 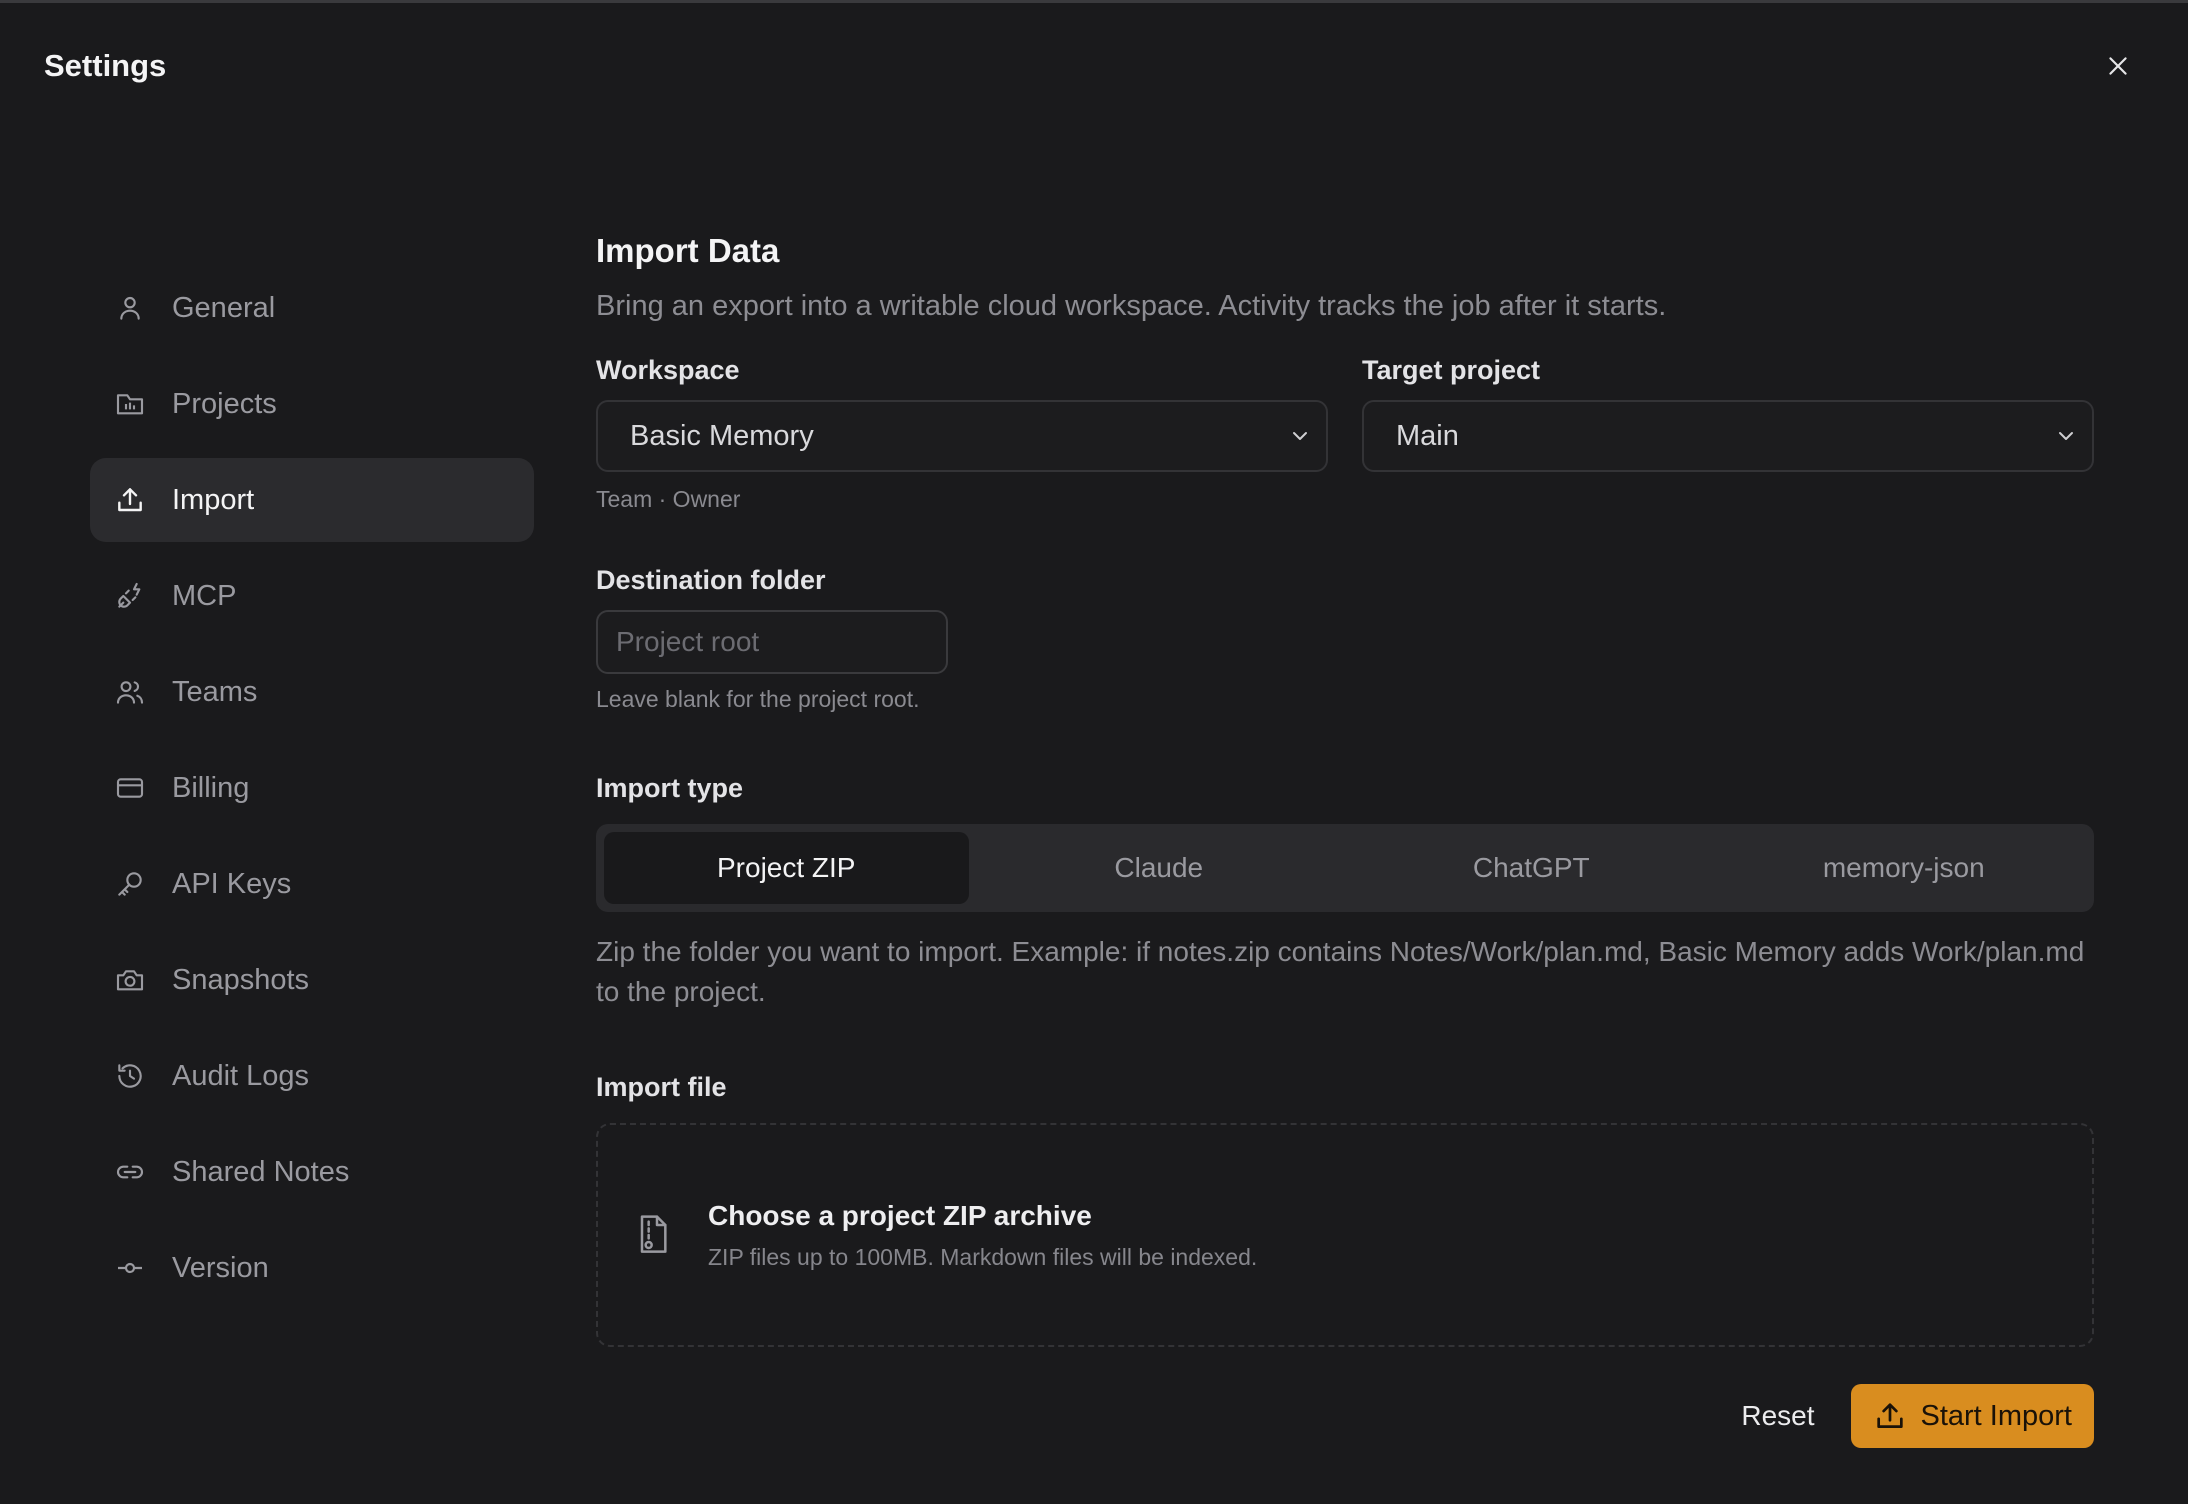 What do you see at coordinates (312, 1268) in the screenshot?
I see `sidebar-item-version: Version` at bounding box center [312, 1268].